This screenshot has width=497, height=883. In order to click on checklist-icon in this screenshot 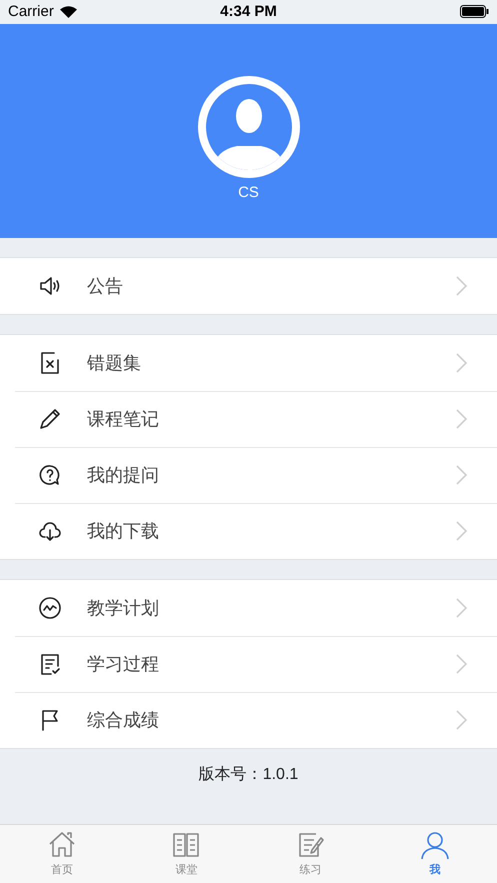, I will do `click(50, 664)`.